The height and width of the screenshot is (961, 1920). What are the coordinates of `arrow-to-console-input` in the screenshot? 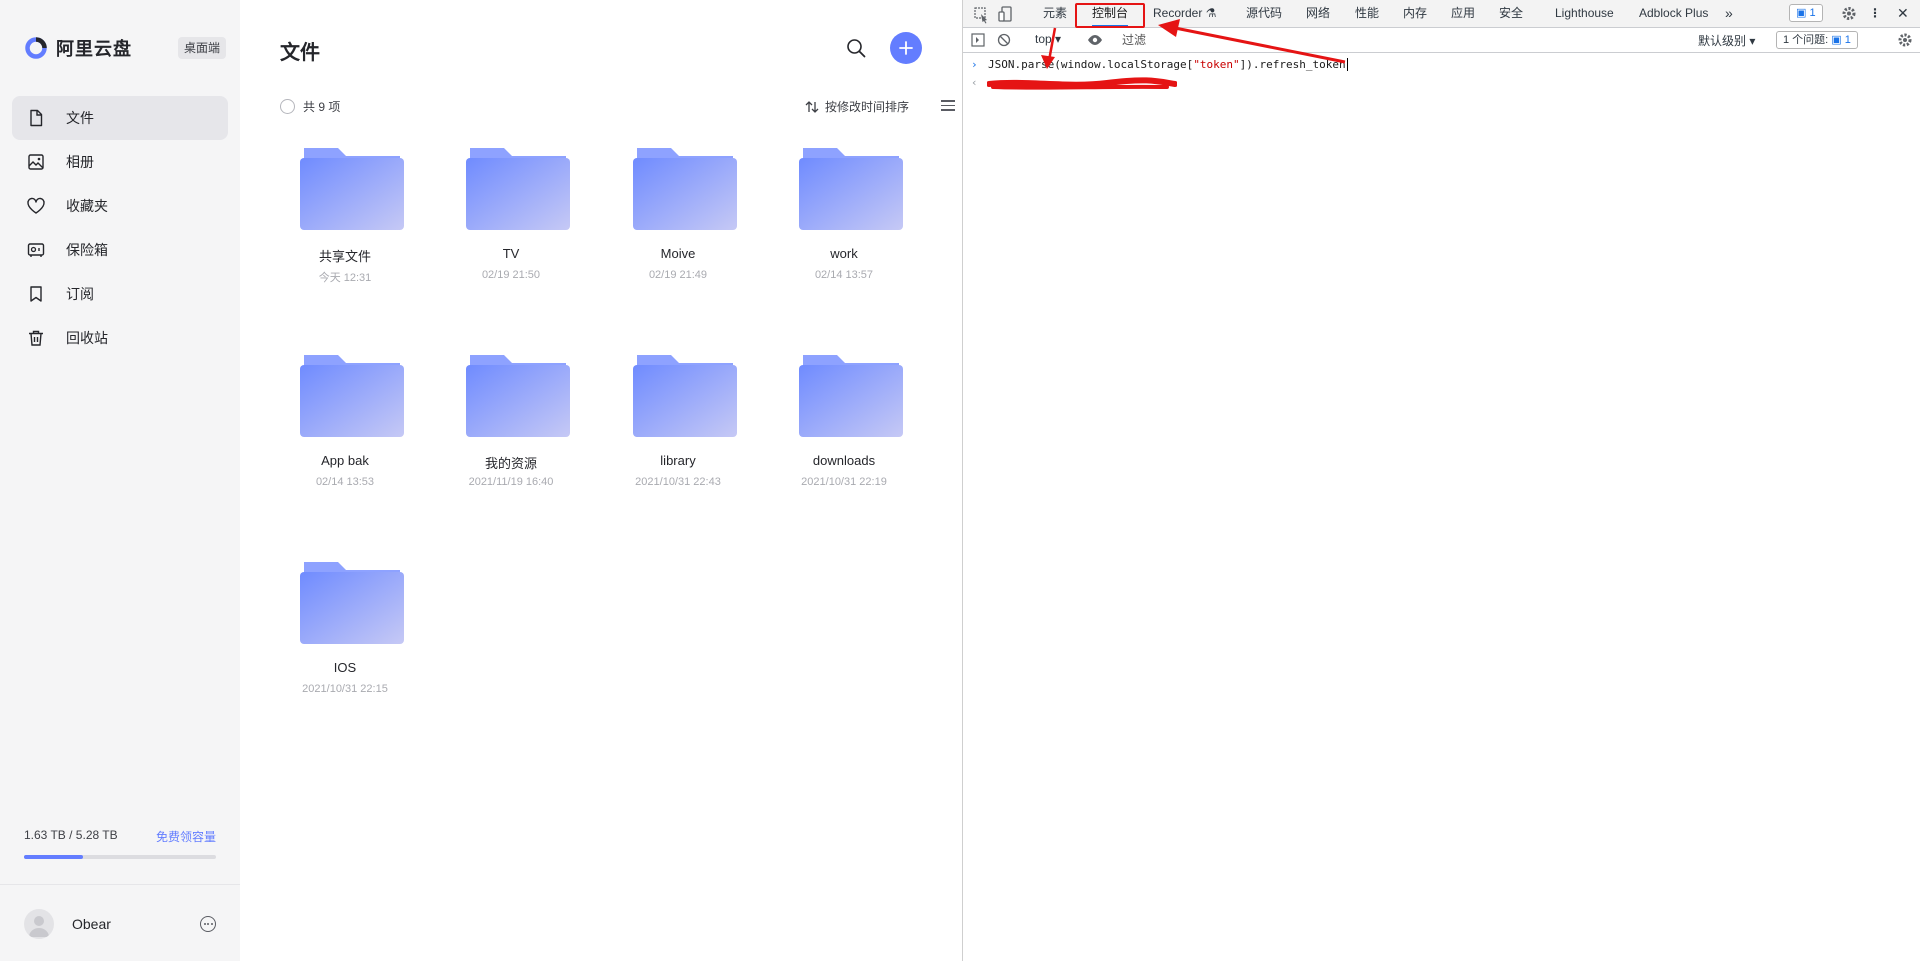 It's located at (1049, 48).